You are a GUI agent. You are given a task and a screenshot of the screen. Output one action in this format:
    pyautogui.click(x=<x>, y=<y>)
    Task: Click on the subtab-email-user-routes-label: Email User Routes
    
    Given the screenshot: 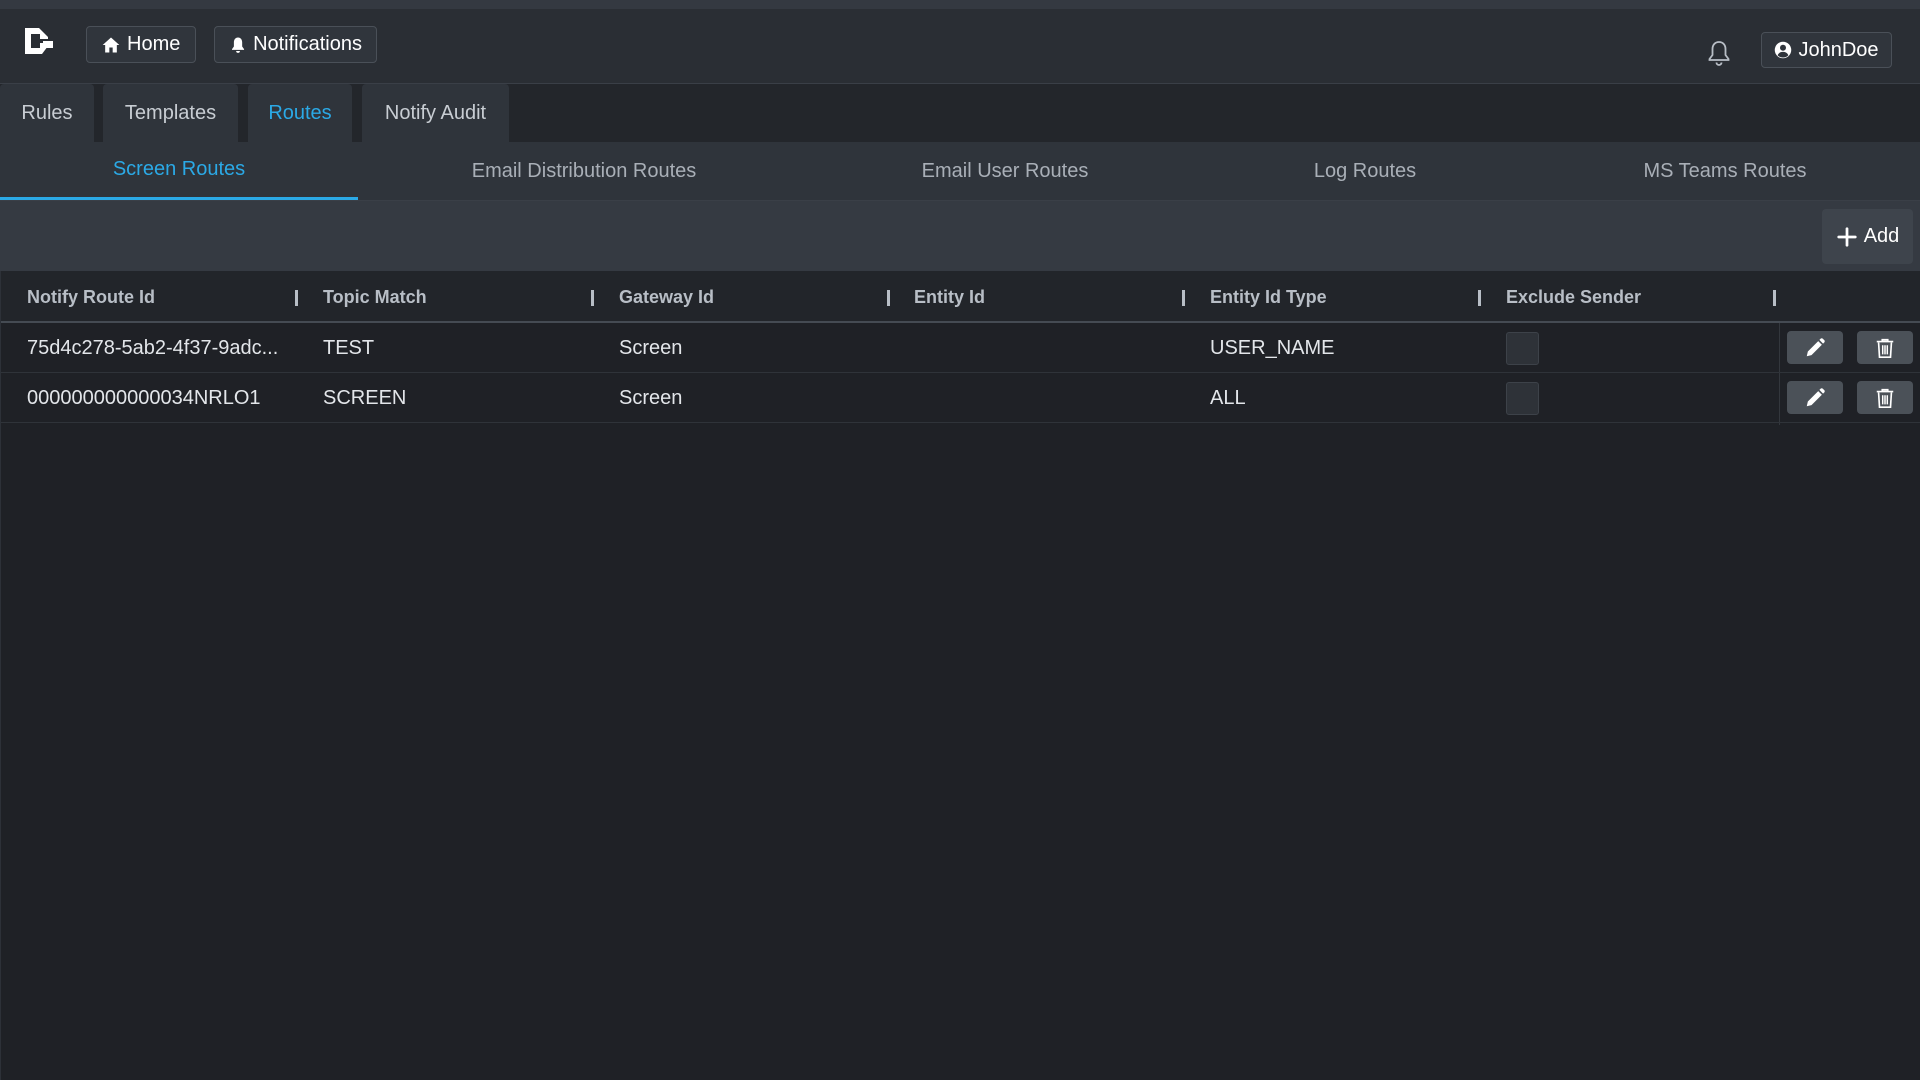 What is the action you would take?
    pyautogui.click(x=1005, y=170)
    